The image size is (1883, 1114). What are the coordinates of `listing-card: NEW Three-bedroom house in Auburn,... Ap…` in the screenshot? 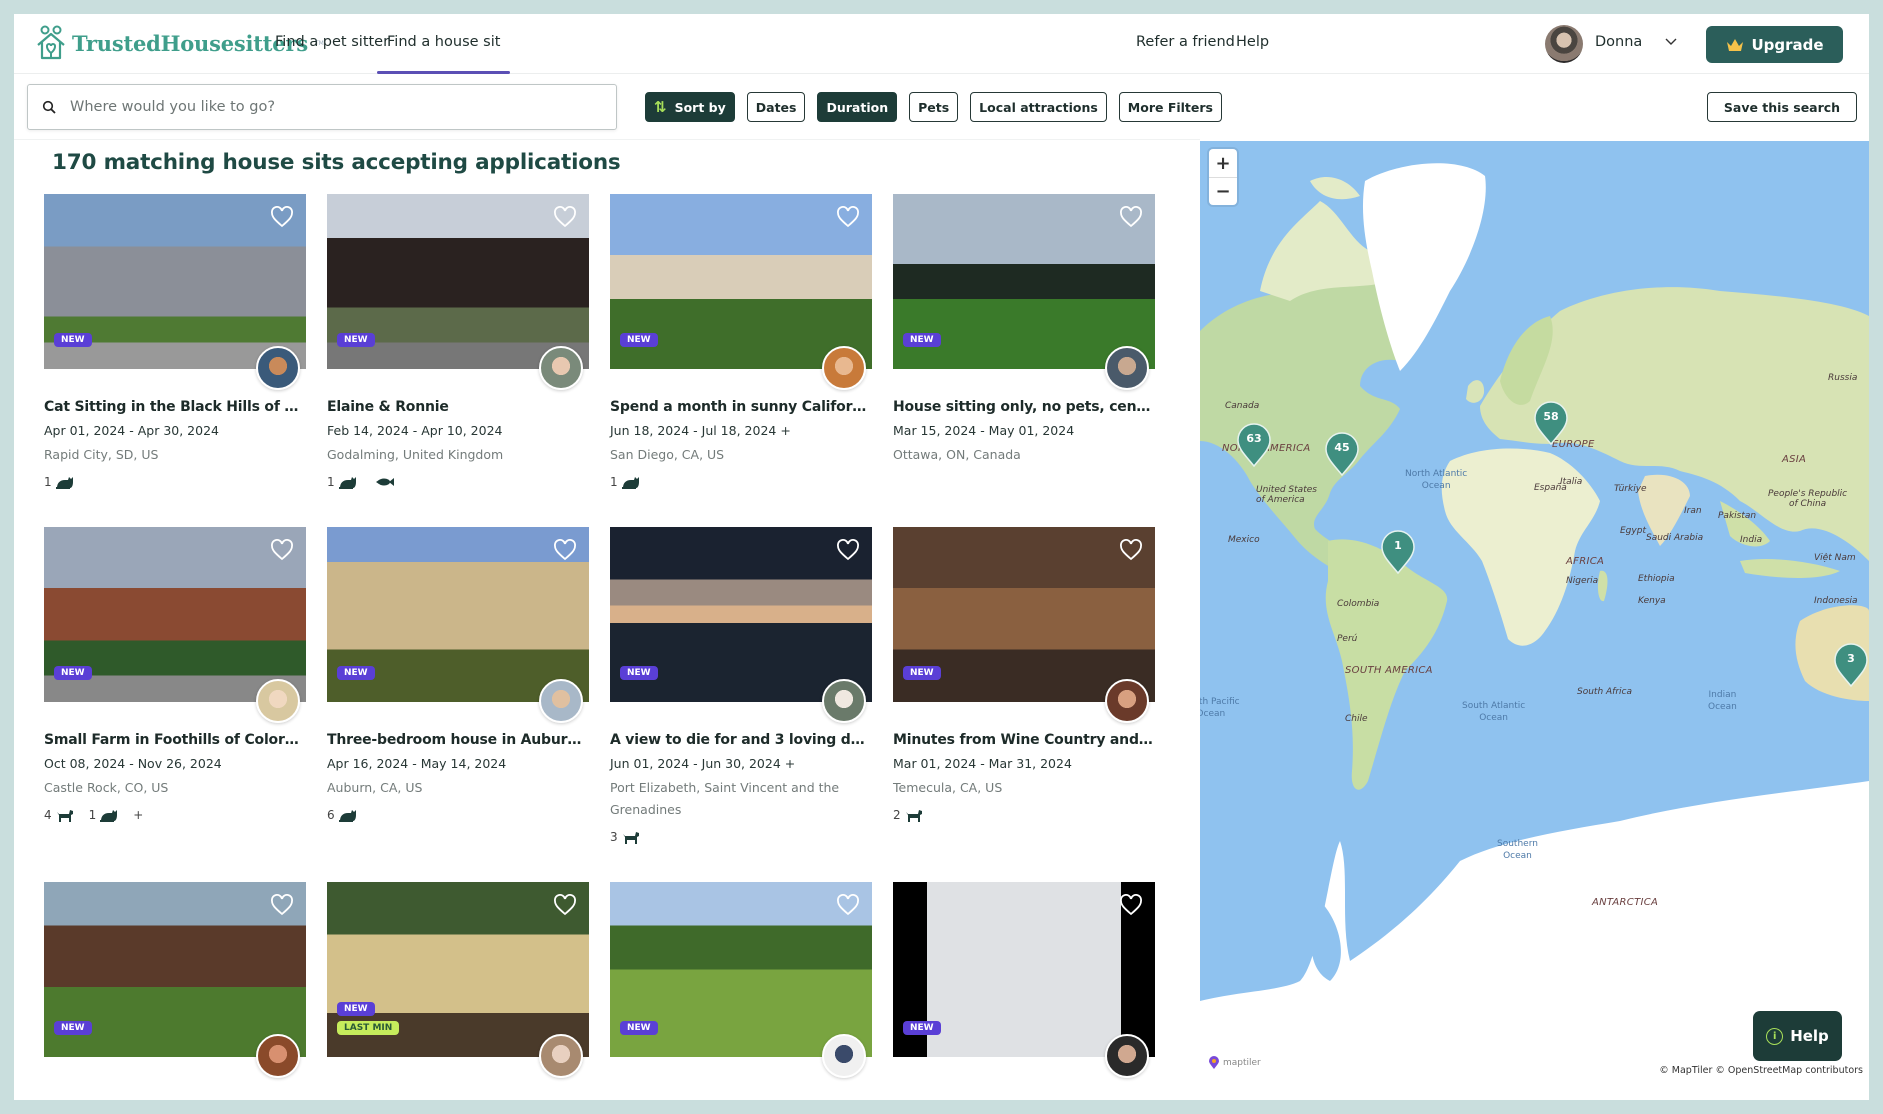 It's located at (458, 675).